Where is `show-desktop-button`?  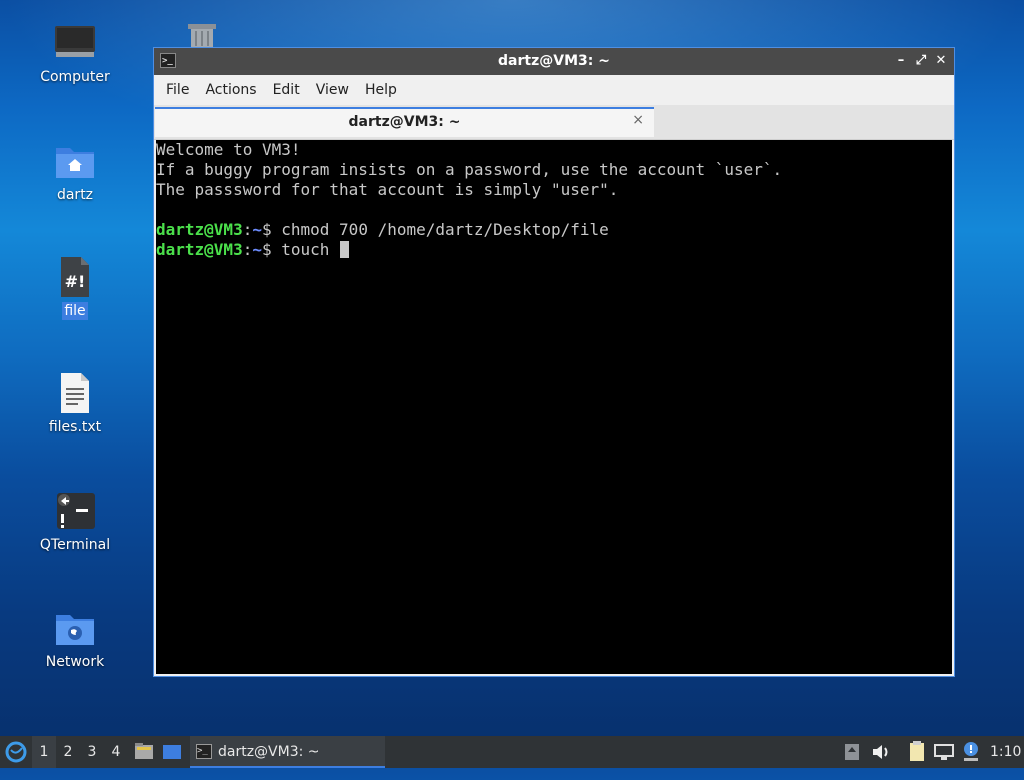
show-desktop-button is located at coordinates (172, 752).